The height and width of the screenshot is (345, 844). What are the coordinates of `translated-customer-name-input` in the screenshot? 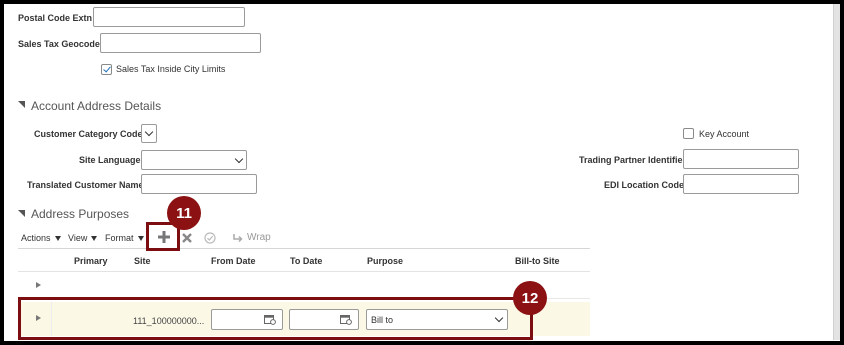 It's located at (199, 184).